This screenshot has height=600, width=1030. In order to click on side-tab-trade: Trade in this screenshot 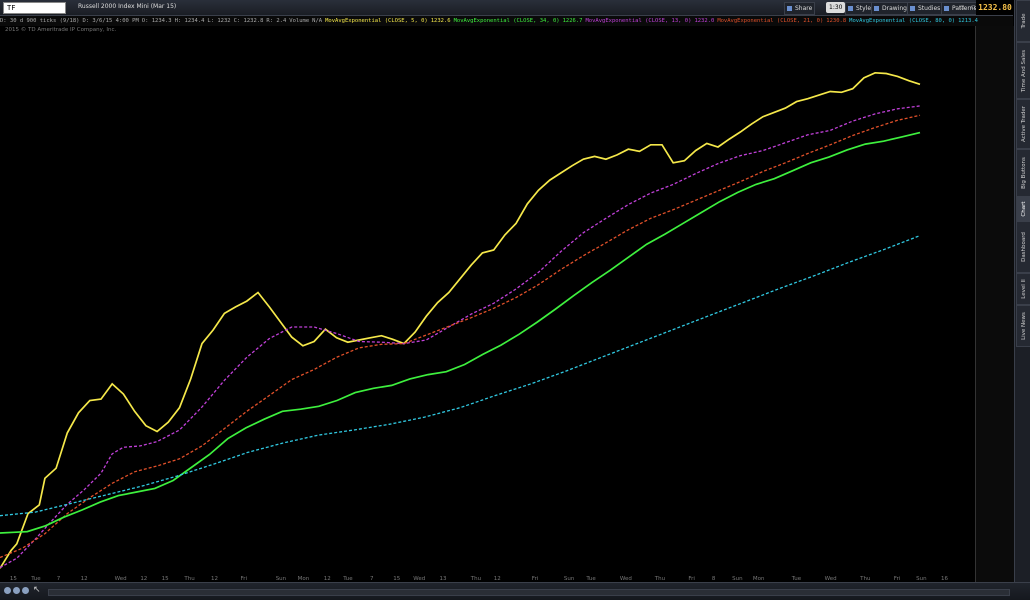, I will do `click(1023, 21)`.